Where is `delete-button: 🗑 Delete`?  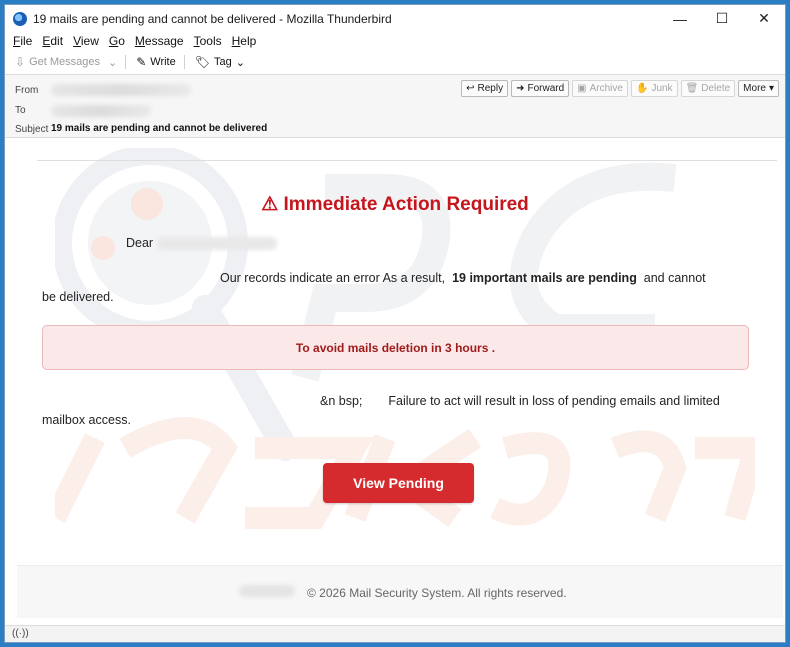
delete-button: 🗑 Delete is located at coordinates (708, 88).